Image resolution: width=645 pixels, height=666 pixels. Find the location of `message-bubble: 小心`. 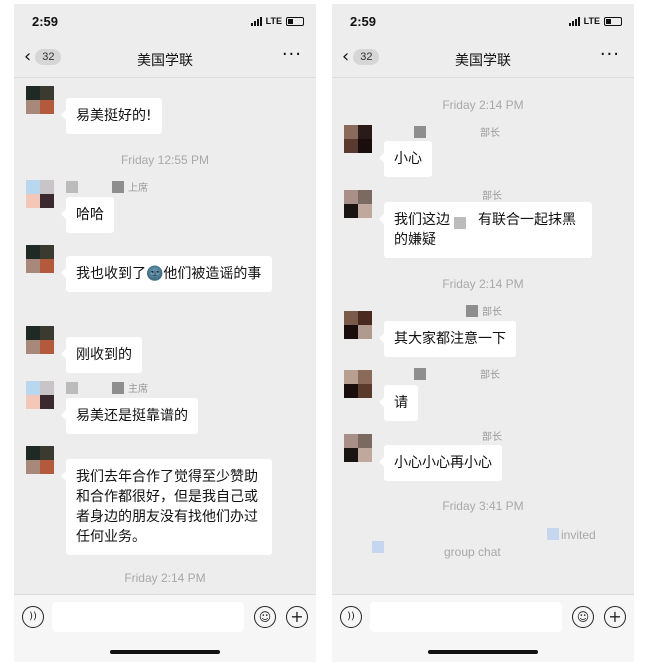

message-bubble: 小心 is located at coordinates (405, 159).